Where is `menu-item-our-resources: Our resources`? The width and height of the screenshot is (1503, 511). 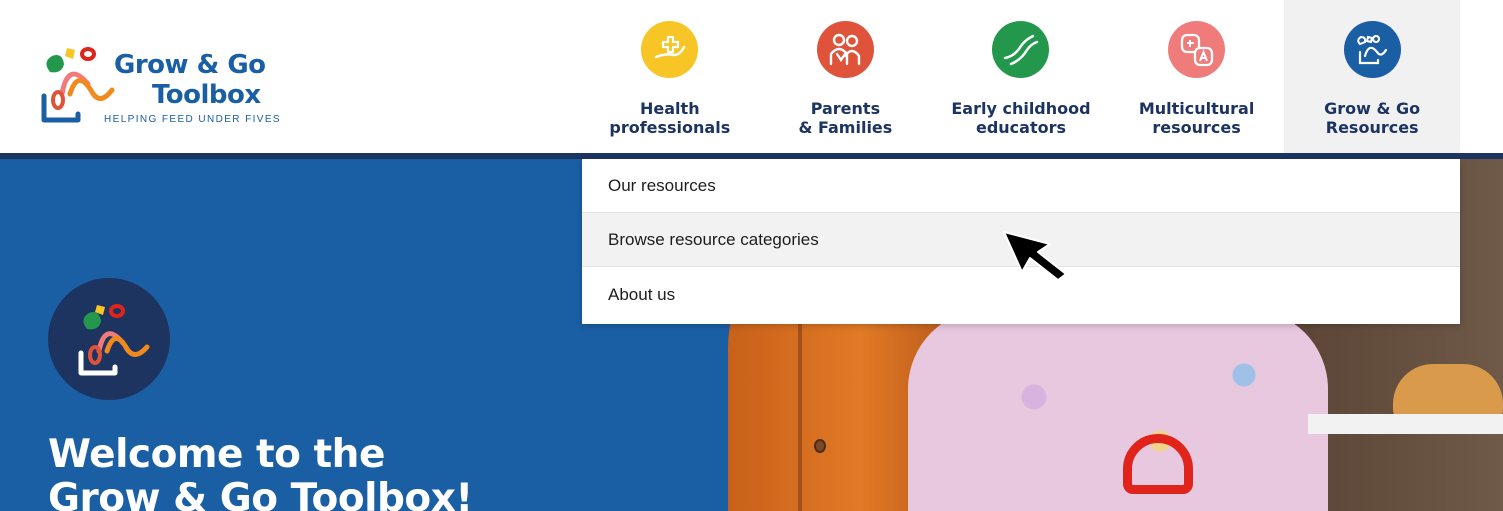 menu-item-our-resources: Our resources is located at coordinates (1021, 186).